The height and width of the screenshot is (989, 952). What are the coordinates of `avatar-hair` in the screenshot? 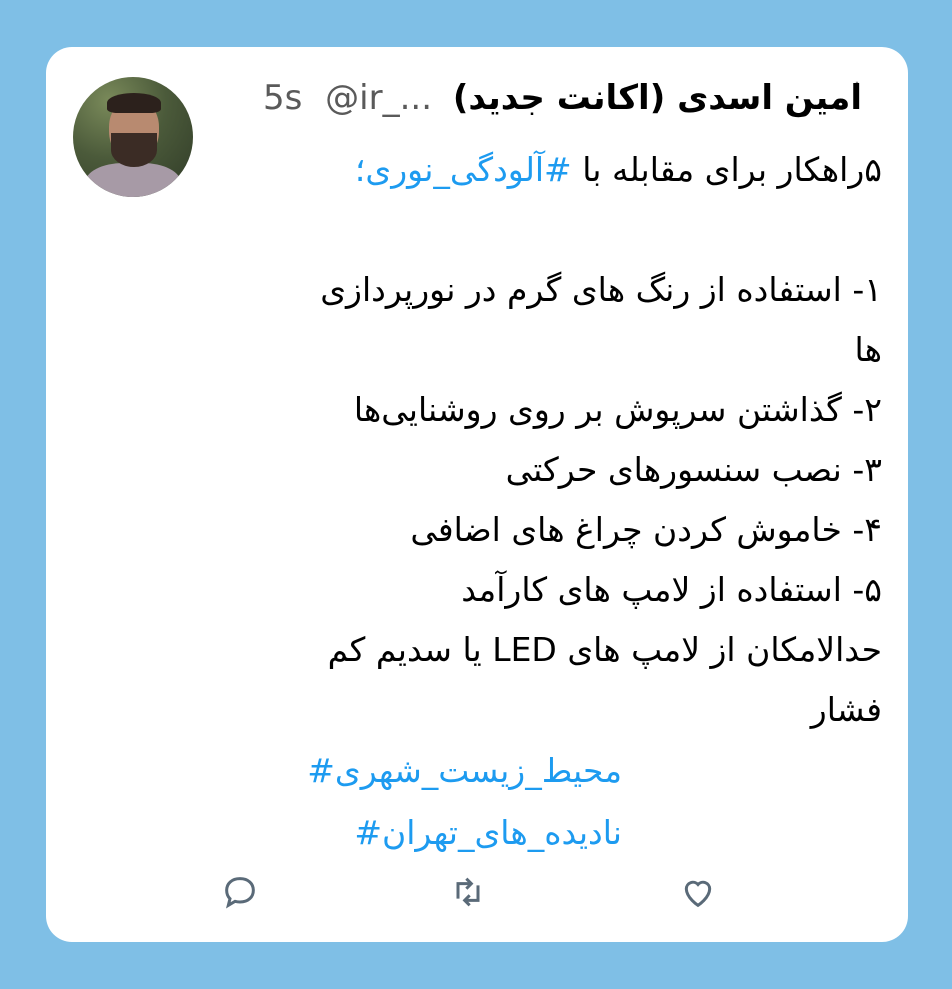 It's located at (134, 103).